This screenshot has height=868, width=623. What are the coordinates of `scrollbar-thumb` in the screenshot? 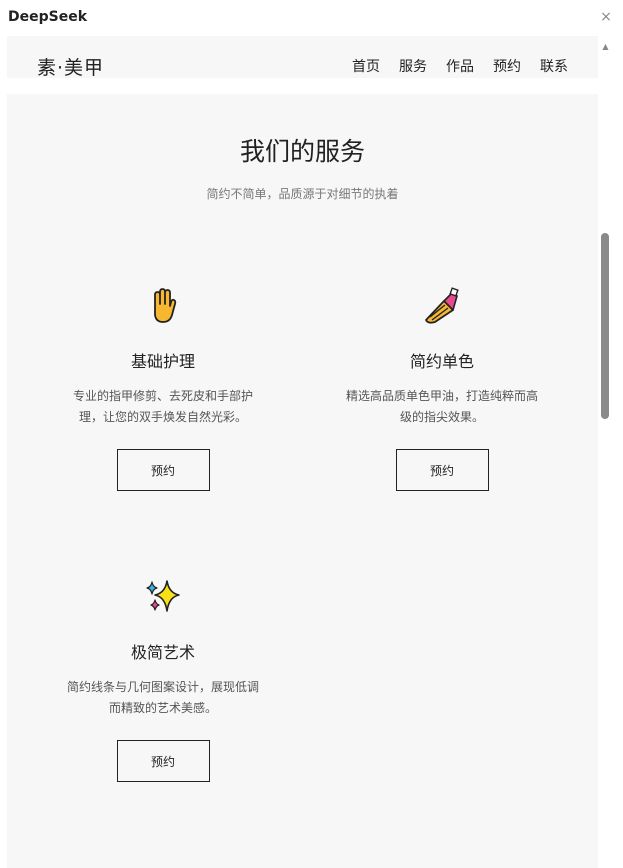 It's located at (605, 326).